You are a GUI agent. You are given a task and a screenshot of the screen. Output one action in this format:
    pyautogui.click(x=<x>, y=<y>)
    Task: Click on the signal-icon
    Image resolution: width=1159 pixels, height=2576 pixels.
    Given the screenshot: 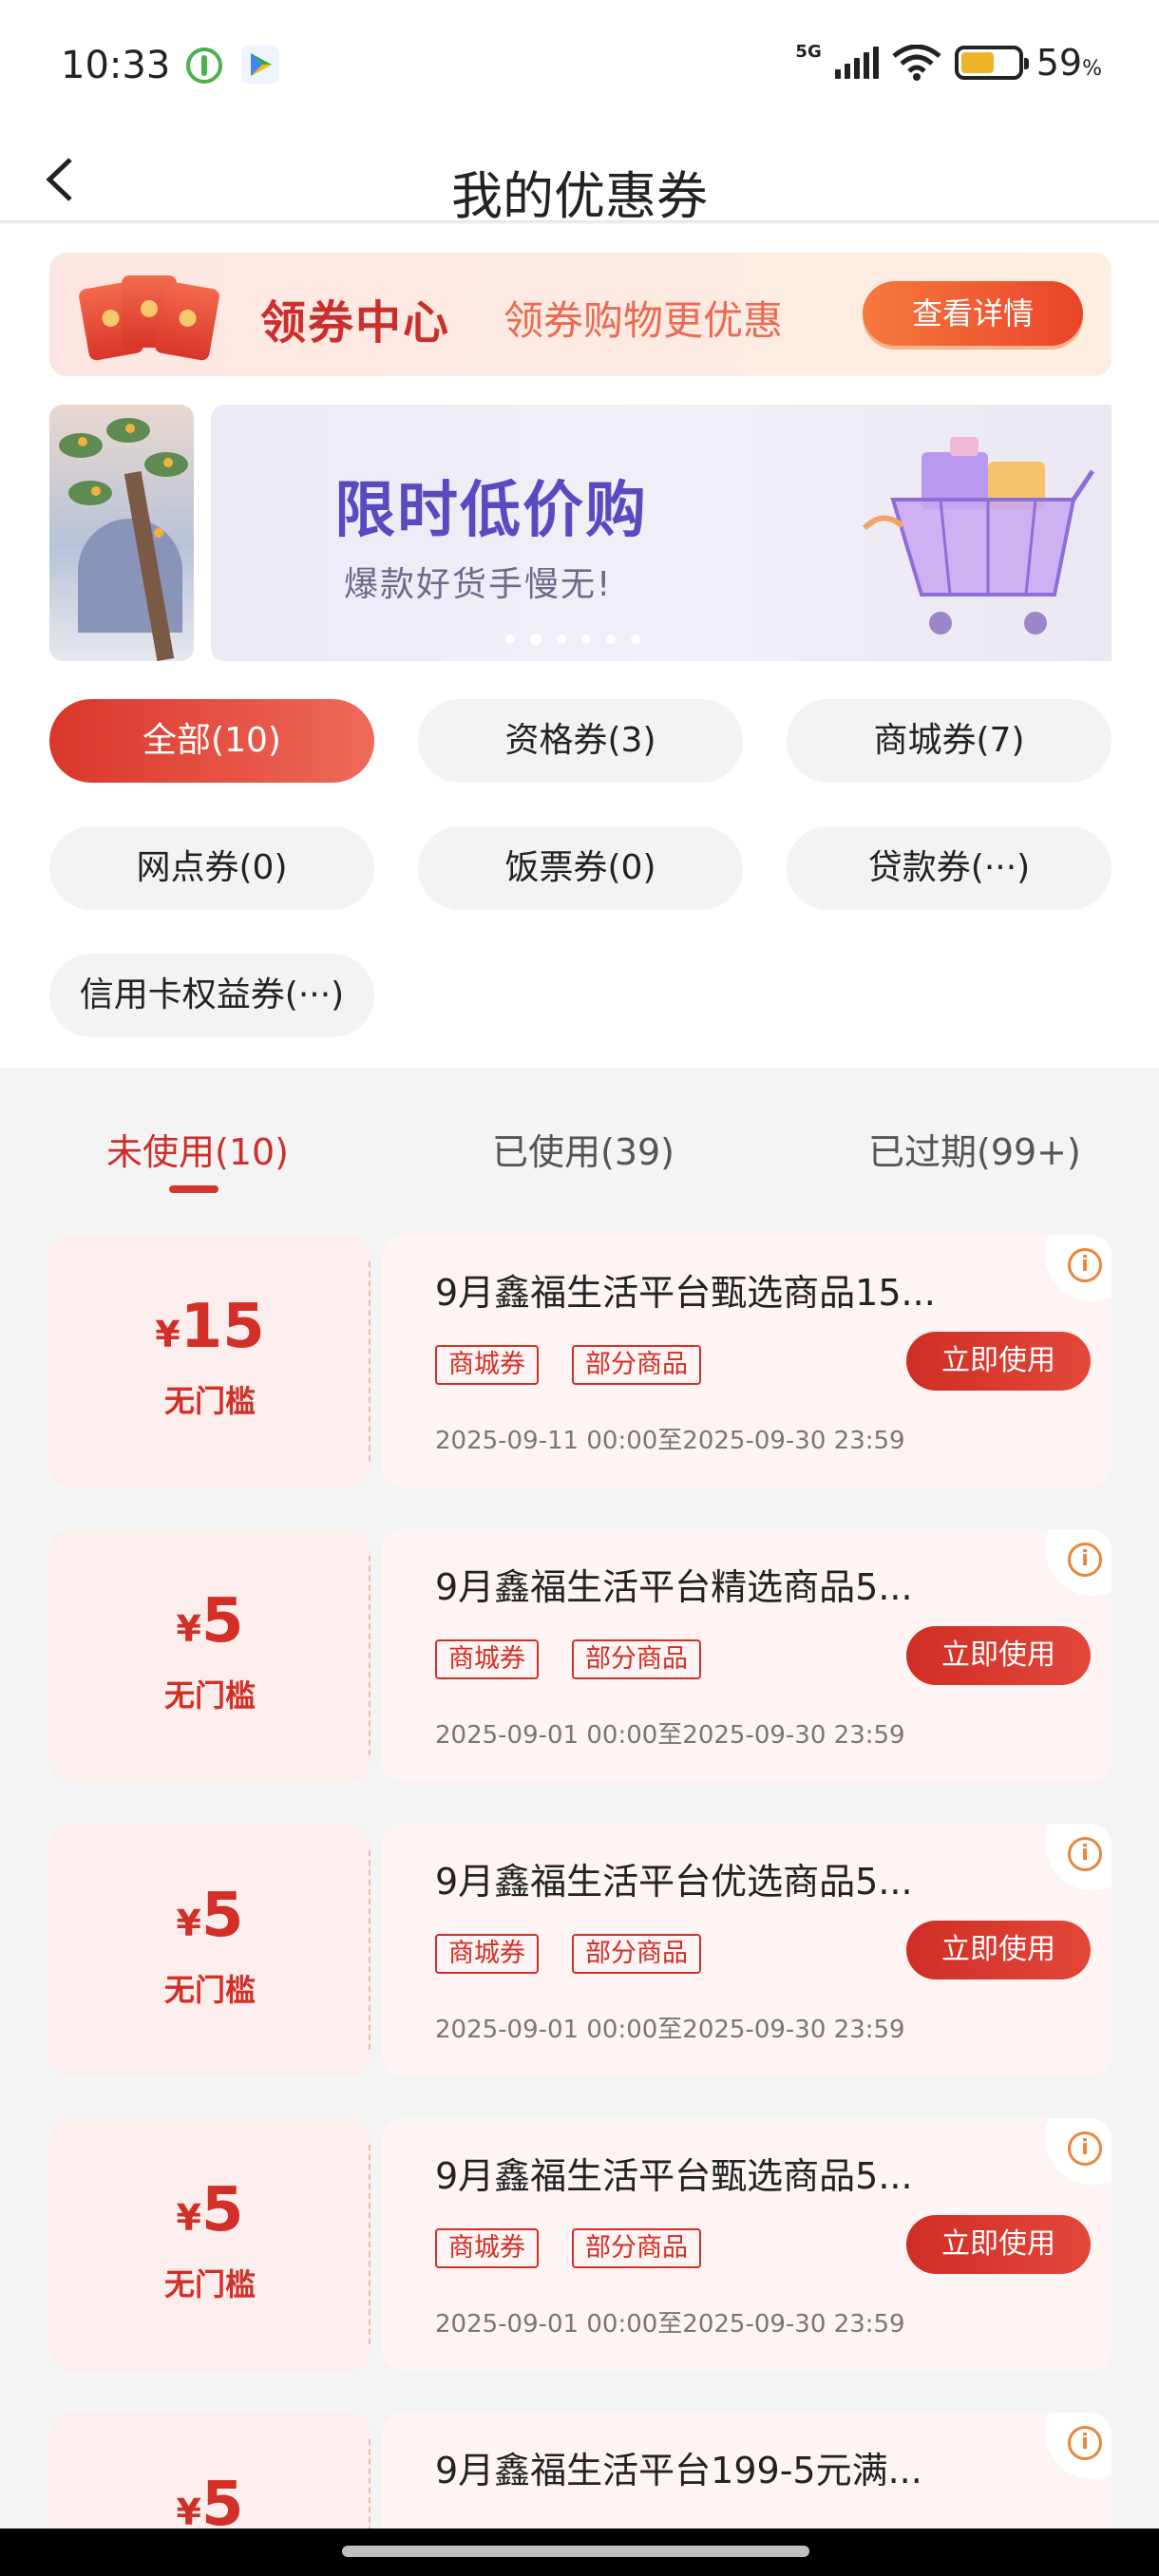 What is the action you would take?
    pyautogui.click(x=856, y=63)
    